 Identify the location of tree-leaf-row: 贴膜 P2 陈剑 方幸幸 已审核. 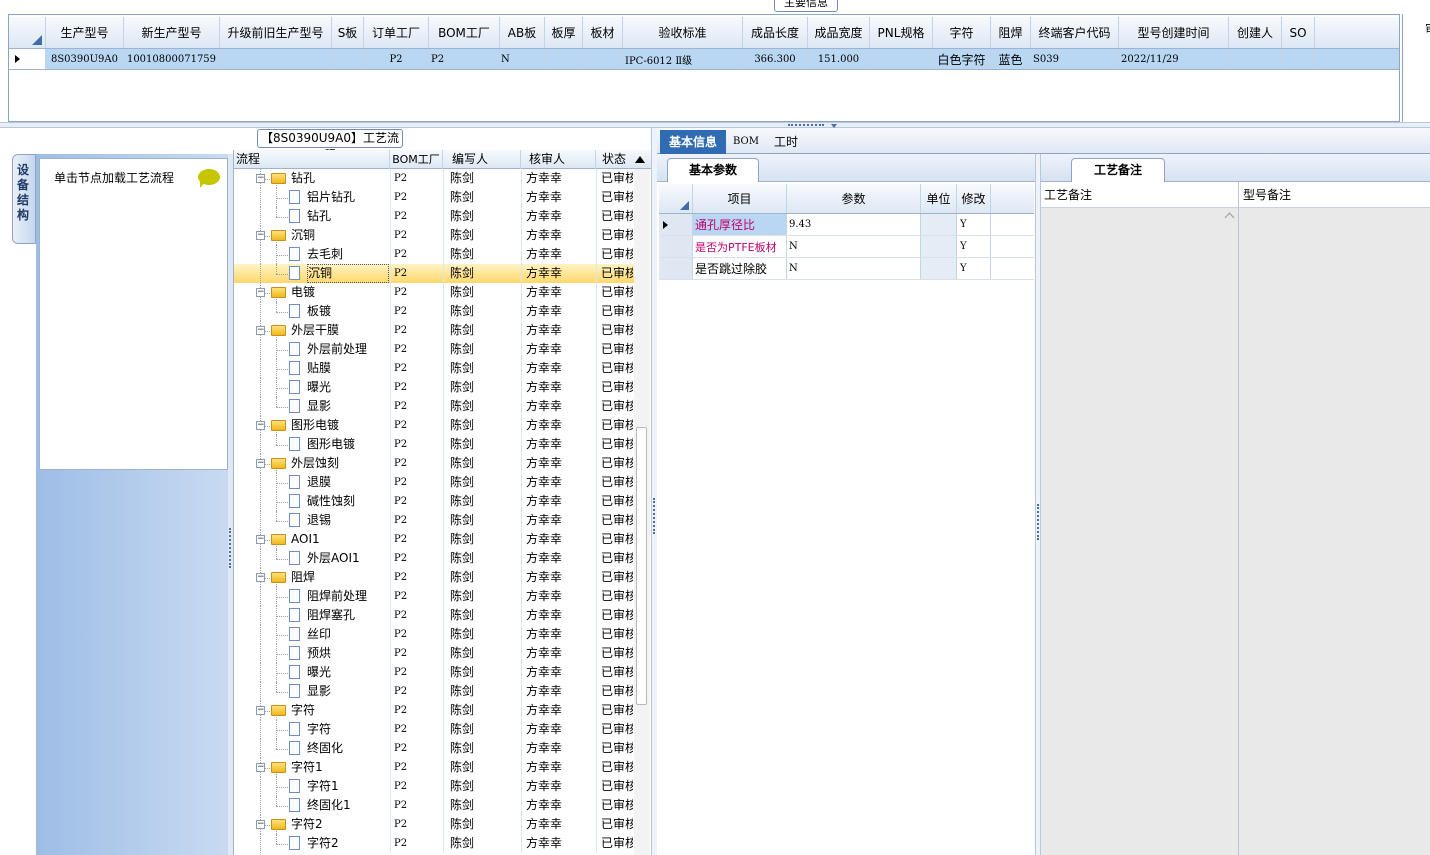
(434, 368).